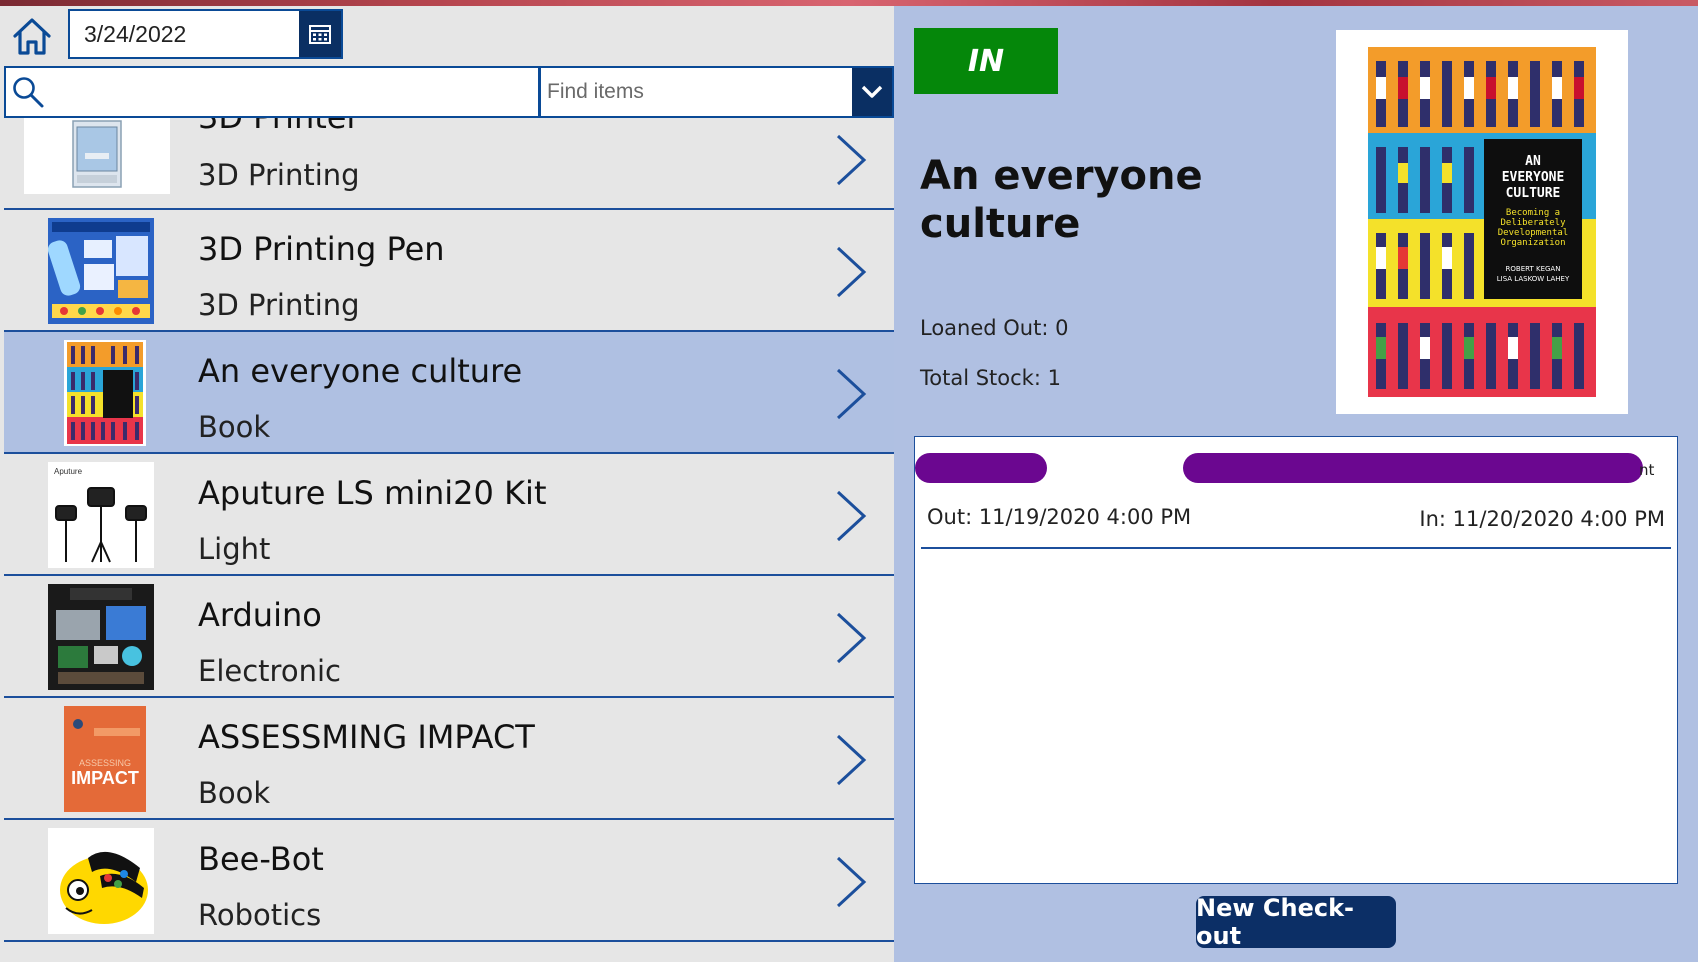  Describe the element at coordinates (1296, 922) in the screenshot. I see `new-checkout-button: New Check-out` at that location.